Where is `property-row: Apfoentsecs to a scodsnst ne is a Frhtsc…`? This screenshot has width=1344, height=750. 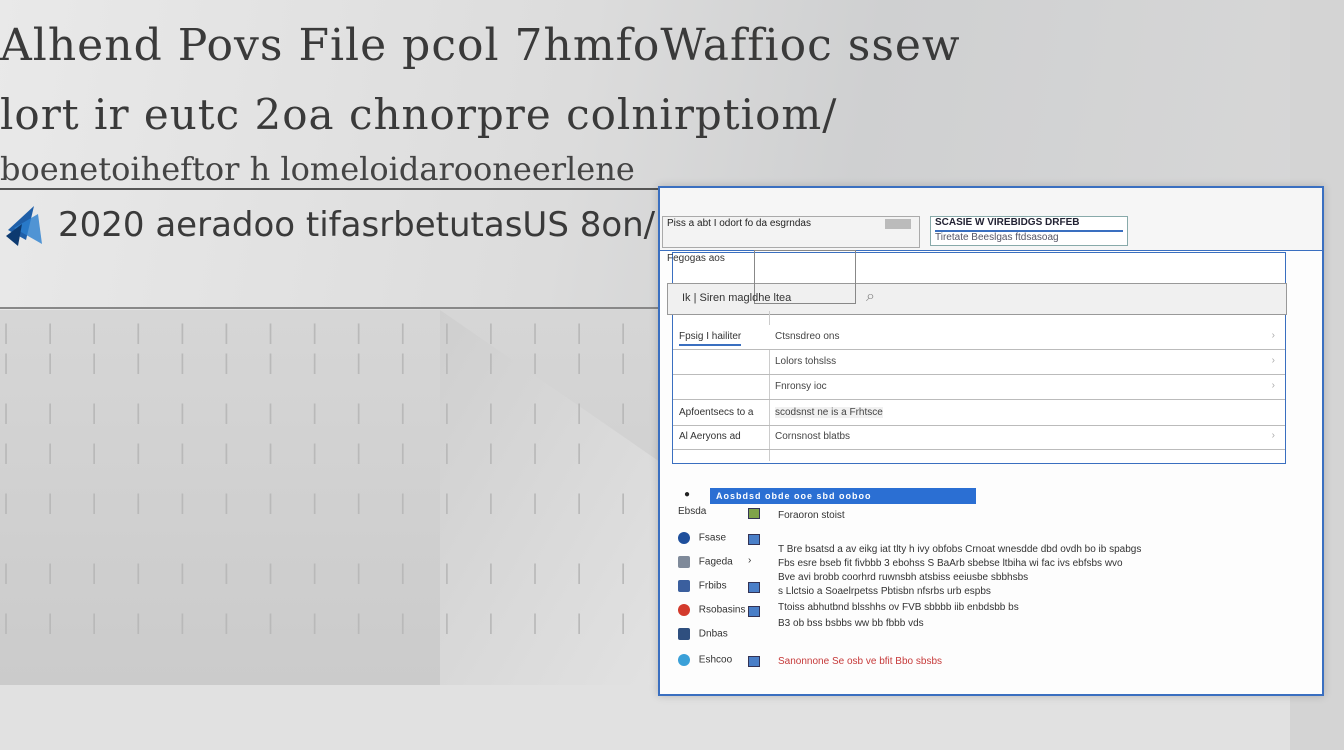 property-row: Apfoentsecs to a scodsnst ne is a Frhtsc… is located at coordinates (979, 413).